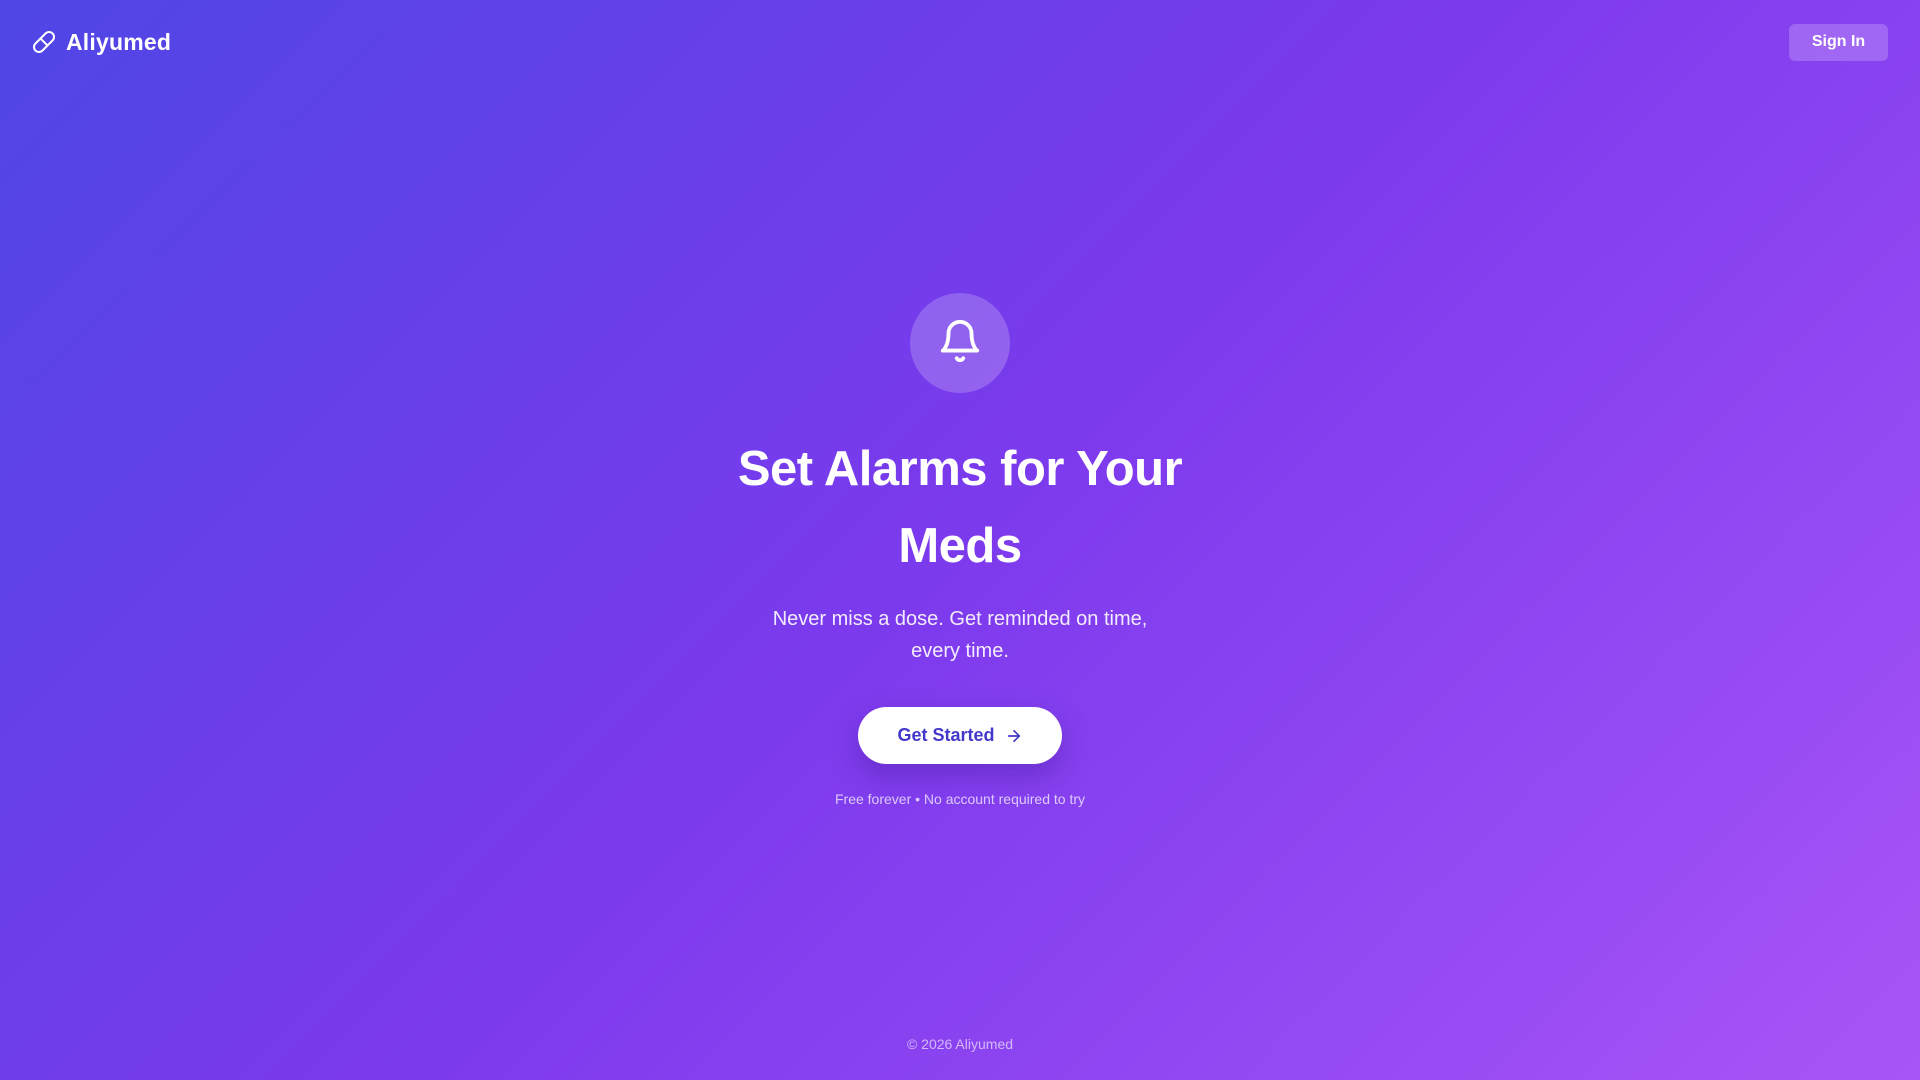  I want to click on bell-icon, so click(960, 343).